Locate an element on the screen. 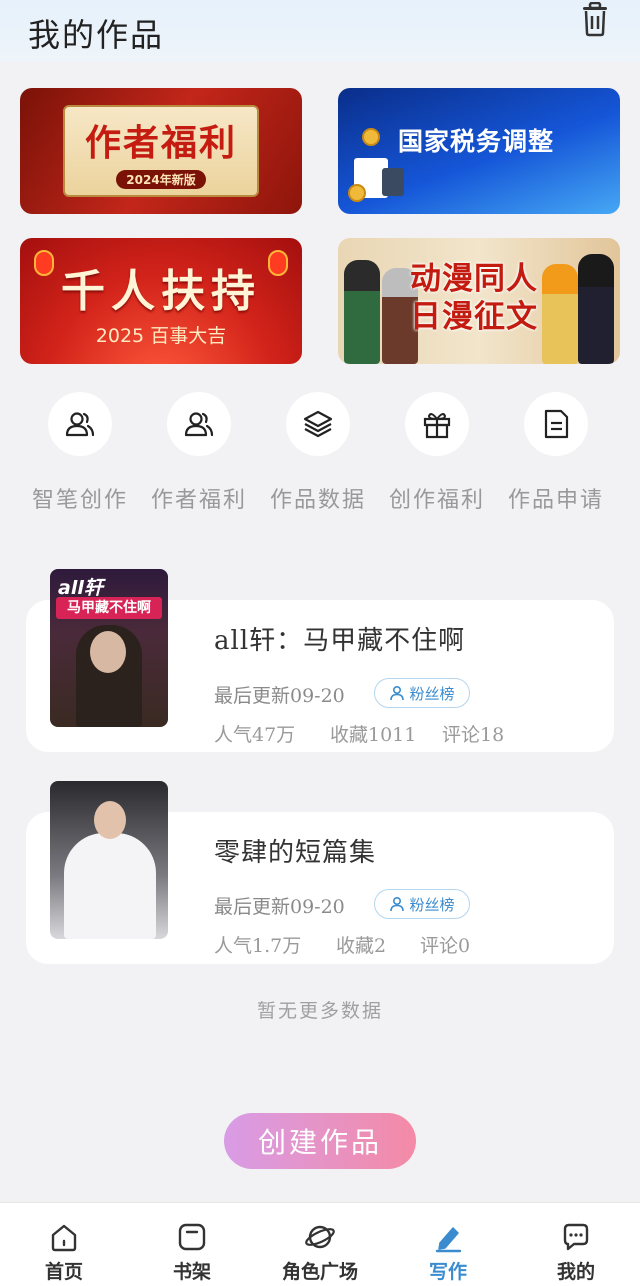 The image size is (640, 1286). banner-title: 动漫同人 日漫征文 is located at coordinates (474, 298).